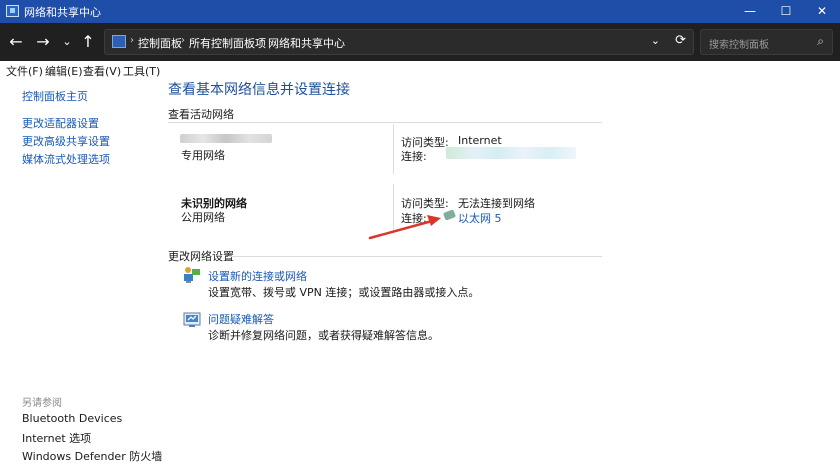 The image size is (840, 475). I want to click on setup-connection-desc: 设置宽带、拨号或 VPN 连接；或设置路由器或接入点。, so click(344, 292).